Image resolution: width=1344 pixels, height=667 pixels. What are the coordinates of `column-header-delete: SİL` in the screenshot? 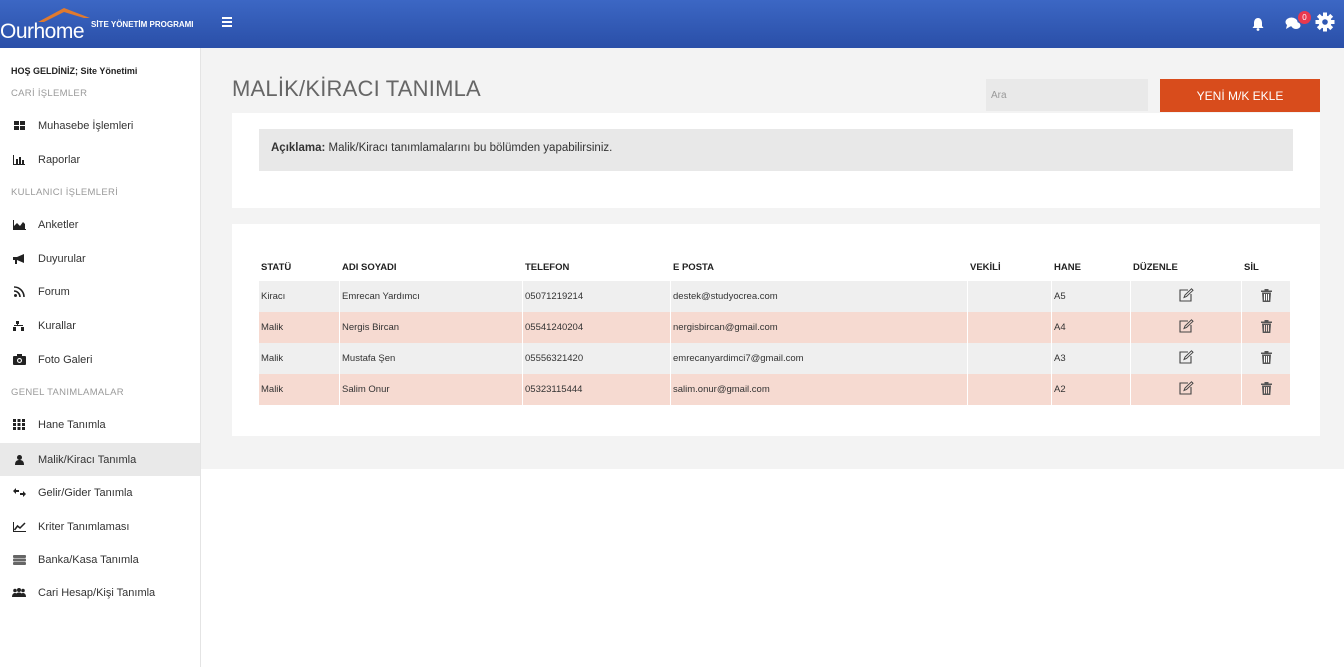 It's located at (1251, 267).